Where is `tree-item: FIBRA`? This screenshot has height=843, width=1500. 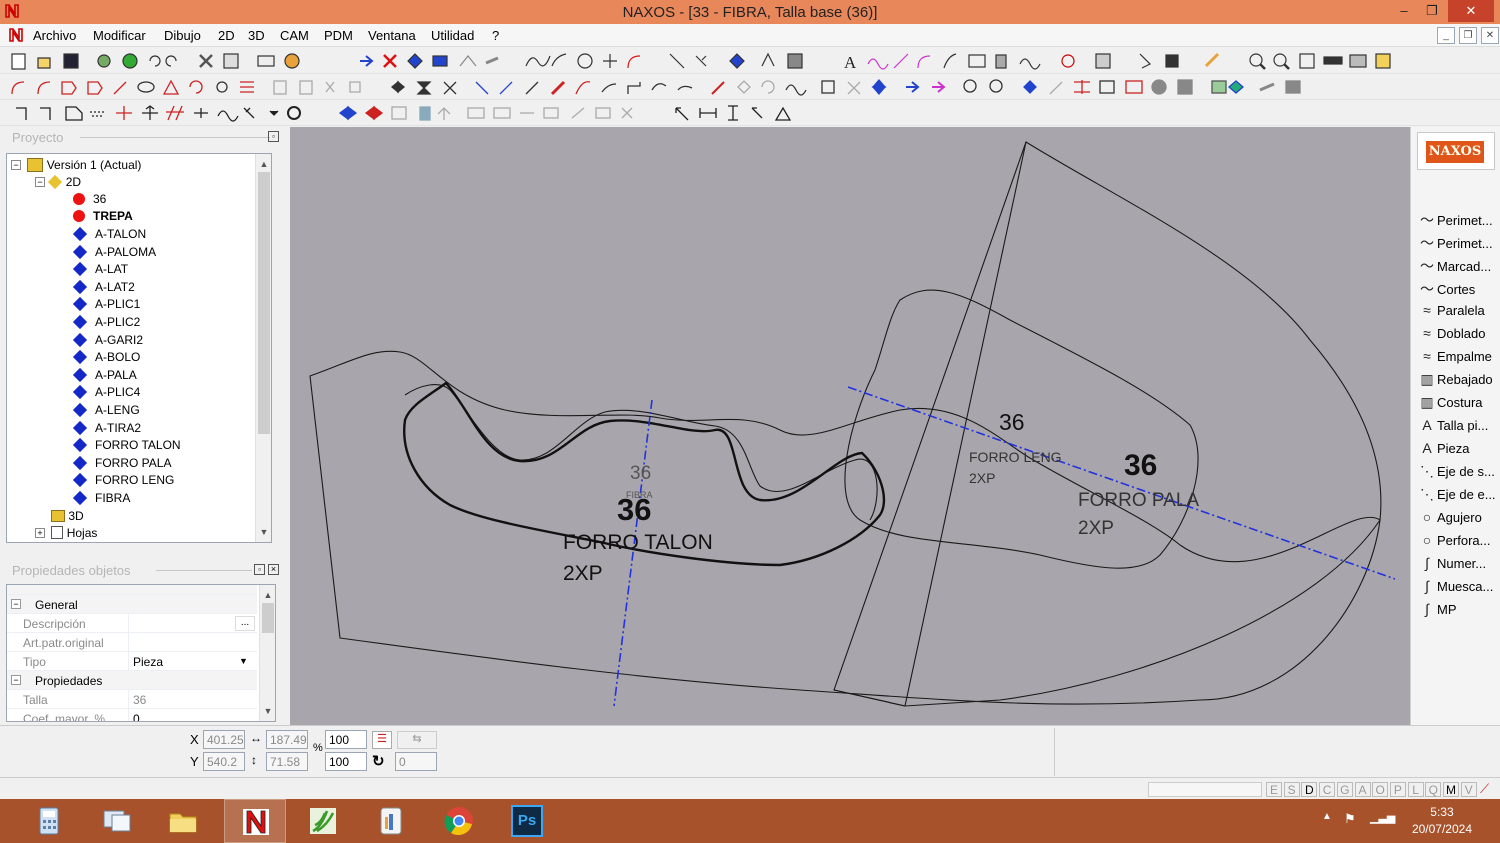 tree-item: FIBRA is located at coordinates (101, 498).